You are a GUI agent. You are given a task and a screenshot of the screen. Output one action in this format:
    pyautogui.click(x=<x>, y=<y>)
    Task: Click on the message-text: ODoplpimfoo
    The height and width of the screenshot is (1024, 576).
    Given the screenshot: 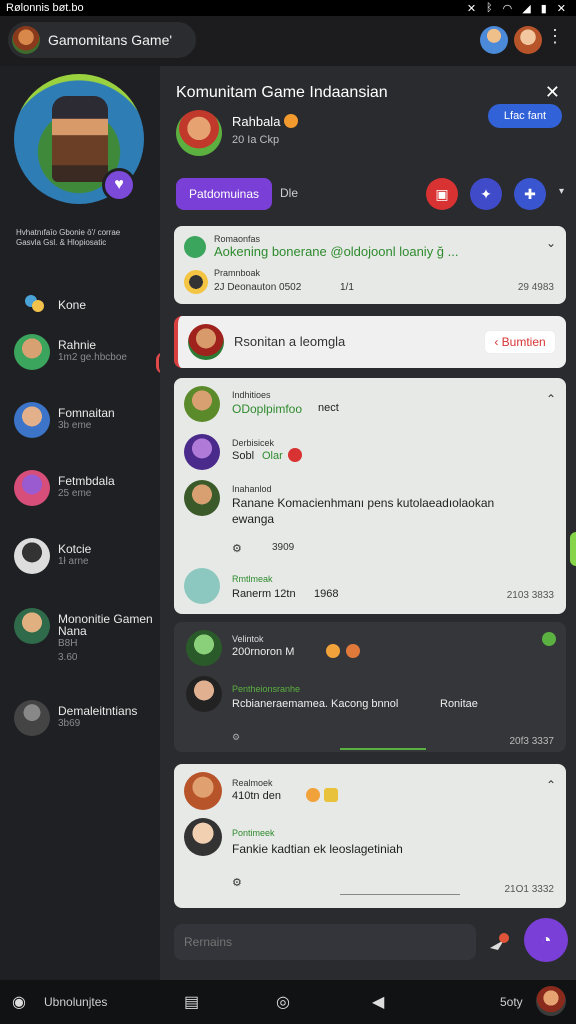 What is the action you would take?
    pyautogui.click(x=267, y=409)
    